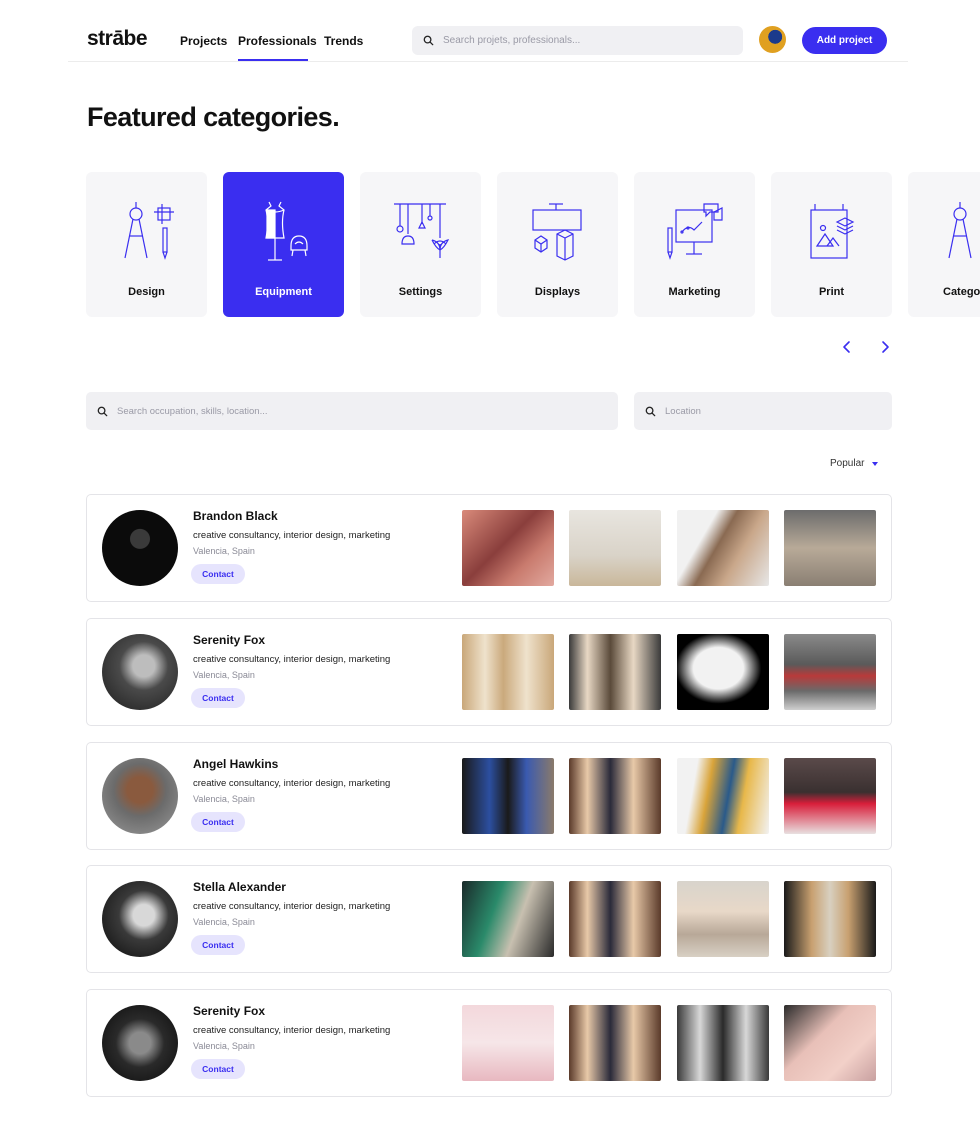  Describe the element at coordinates (283, 292) in the screenshot. I see `category-label: Equipment` at that location.